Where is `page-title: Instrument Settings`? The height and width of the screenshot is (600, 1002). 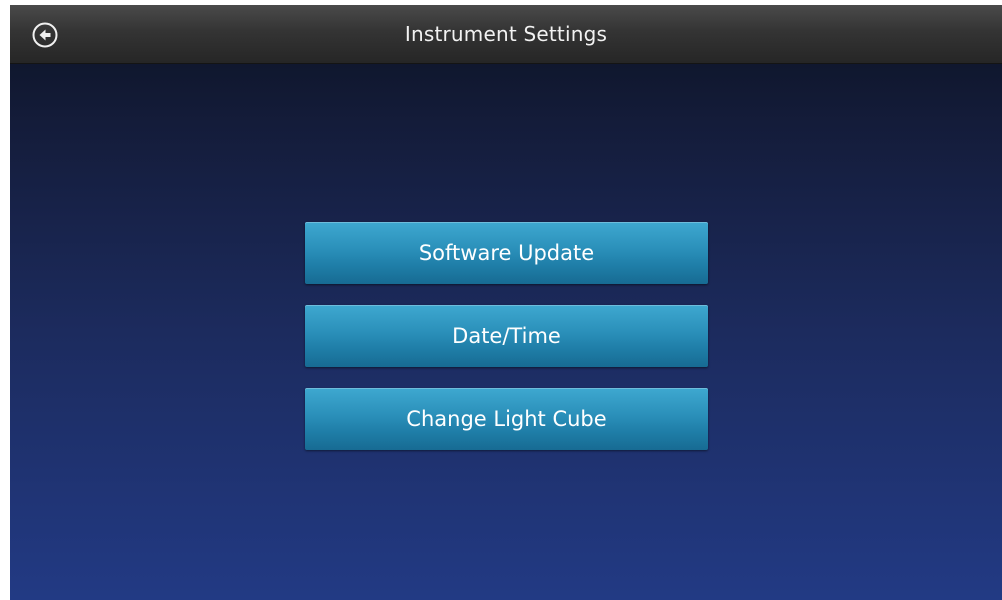 page-title: Instrument Settings is located at coordinates (506, 34).